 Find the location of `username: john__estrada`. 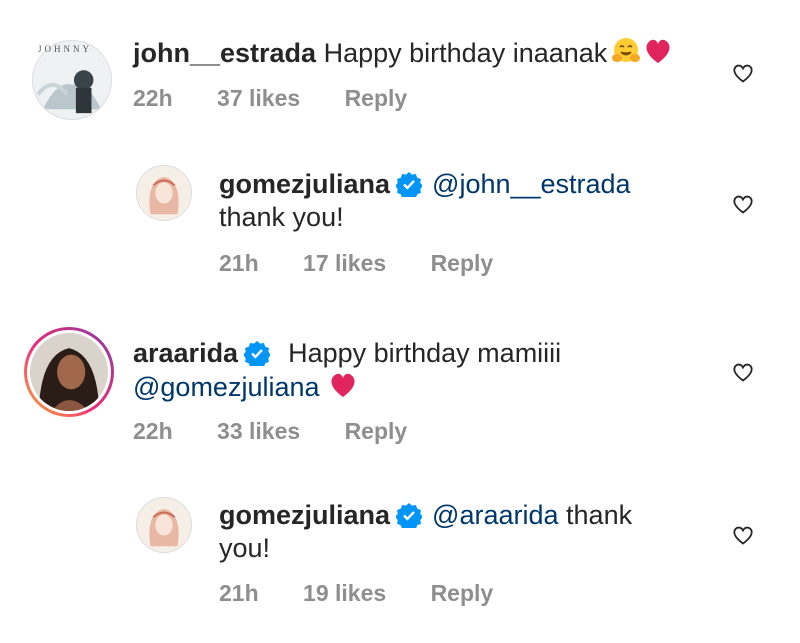

username: john__estrada is located at coordinates (224, 53).